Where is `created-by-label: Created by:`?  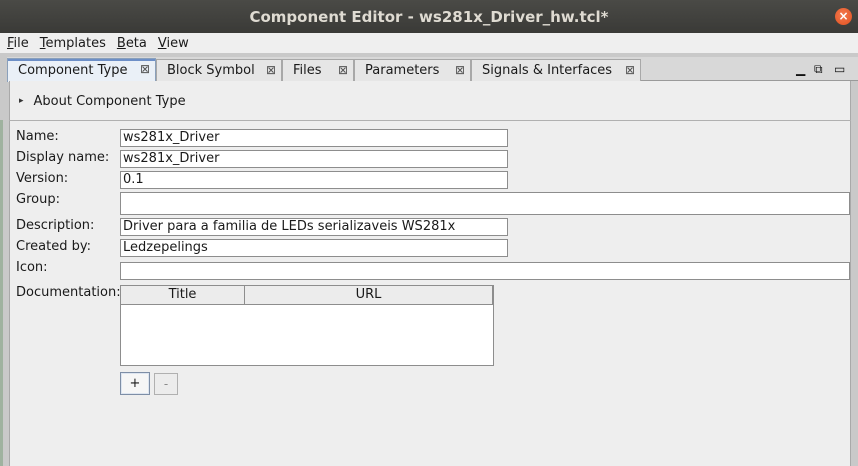 created-by-label: Created by: is located at coordinates (53, 246).